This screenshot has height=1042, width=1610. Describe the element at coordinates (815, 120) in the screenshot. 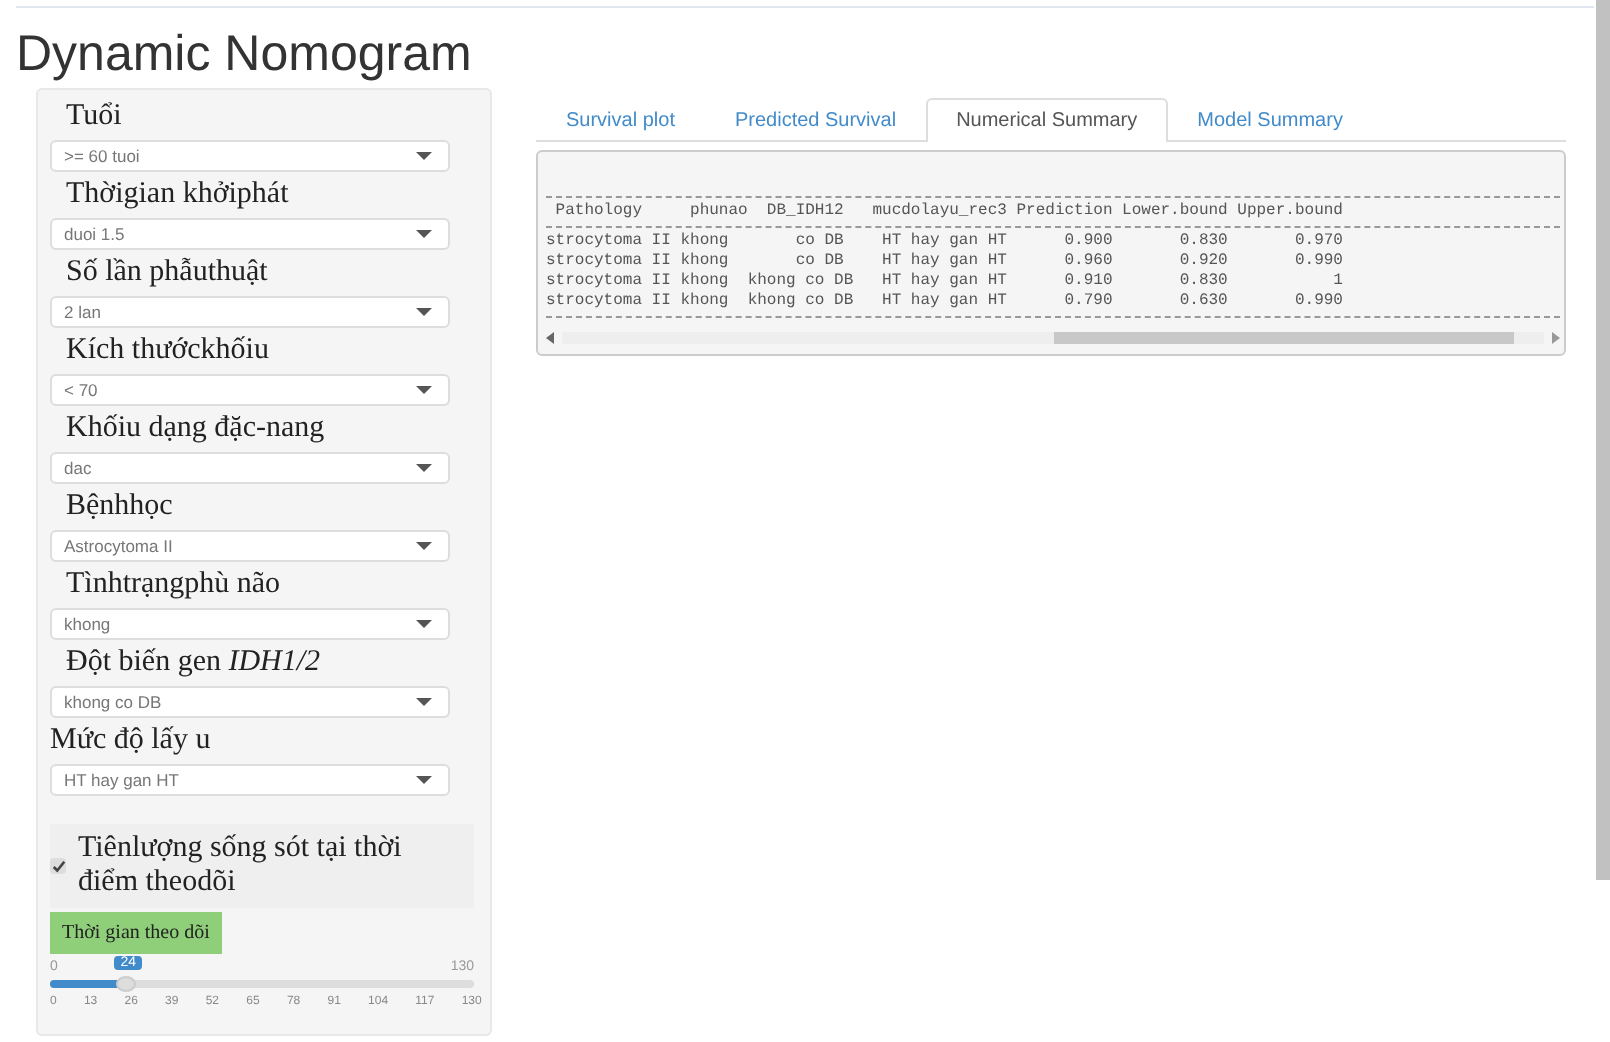

I see `tab: Predicted Survival` at that location.